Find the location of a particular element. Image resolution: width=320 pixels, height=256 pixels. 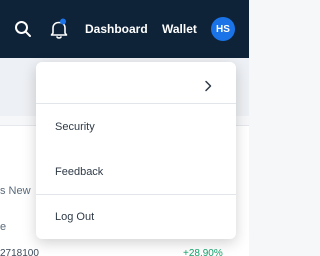

background-row-change: +28.90% is located at coordinates (203, 252).